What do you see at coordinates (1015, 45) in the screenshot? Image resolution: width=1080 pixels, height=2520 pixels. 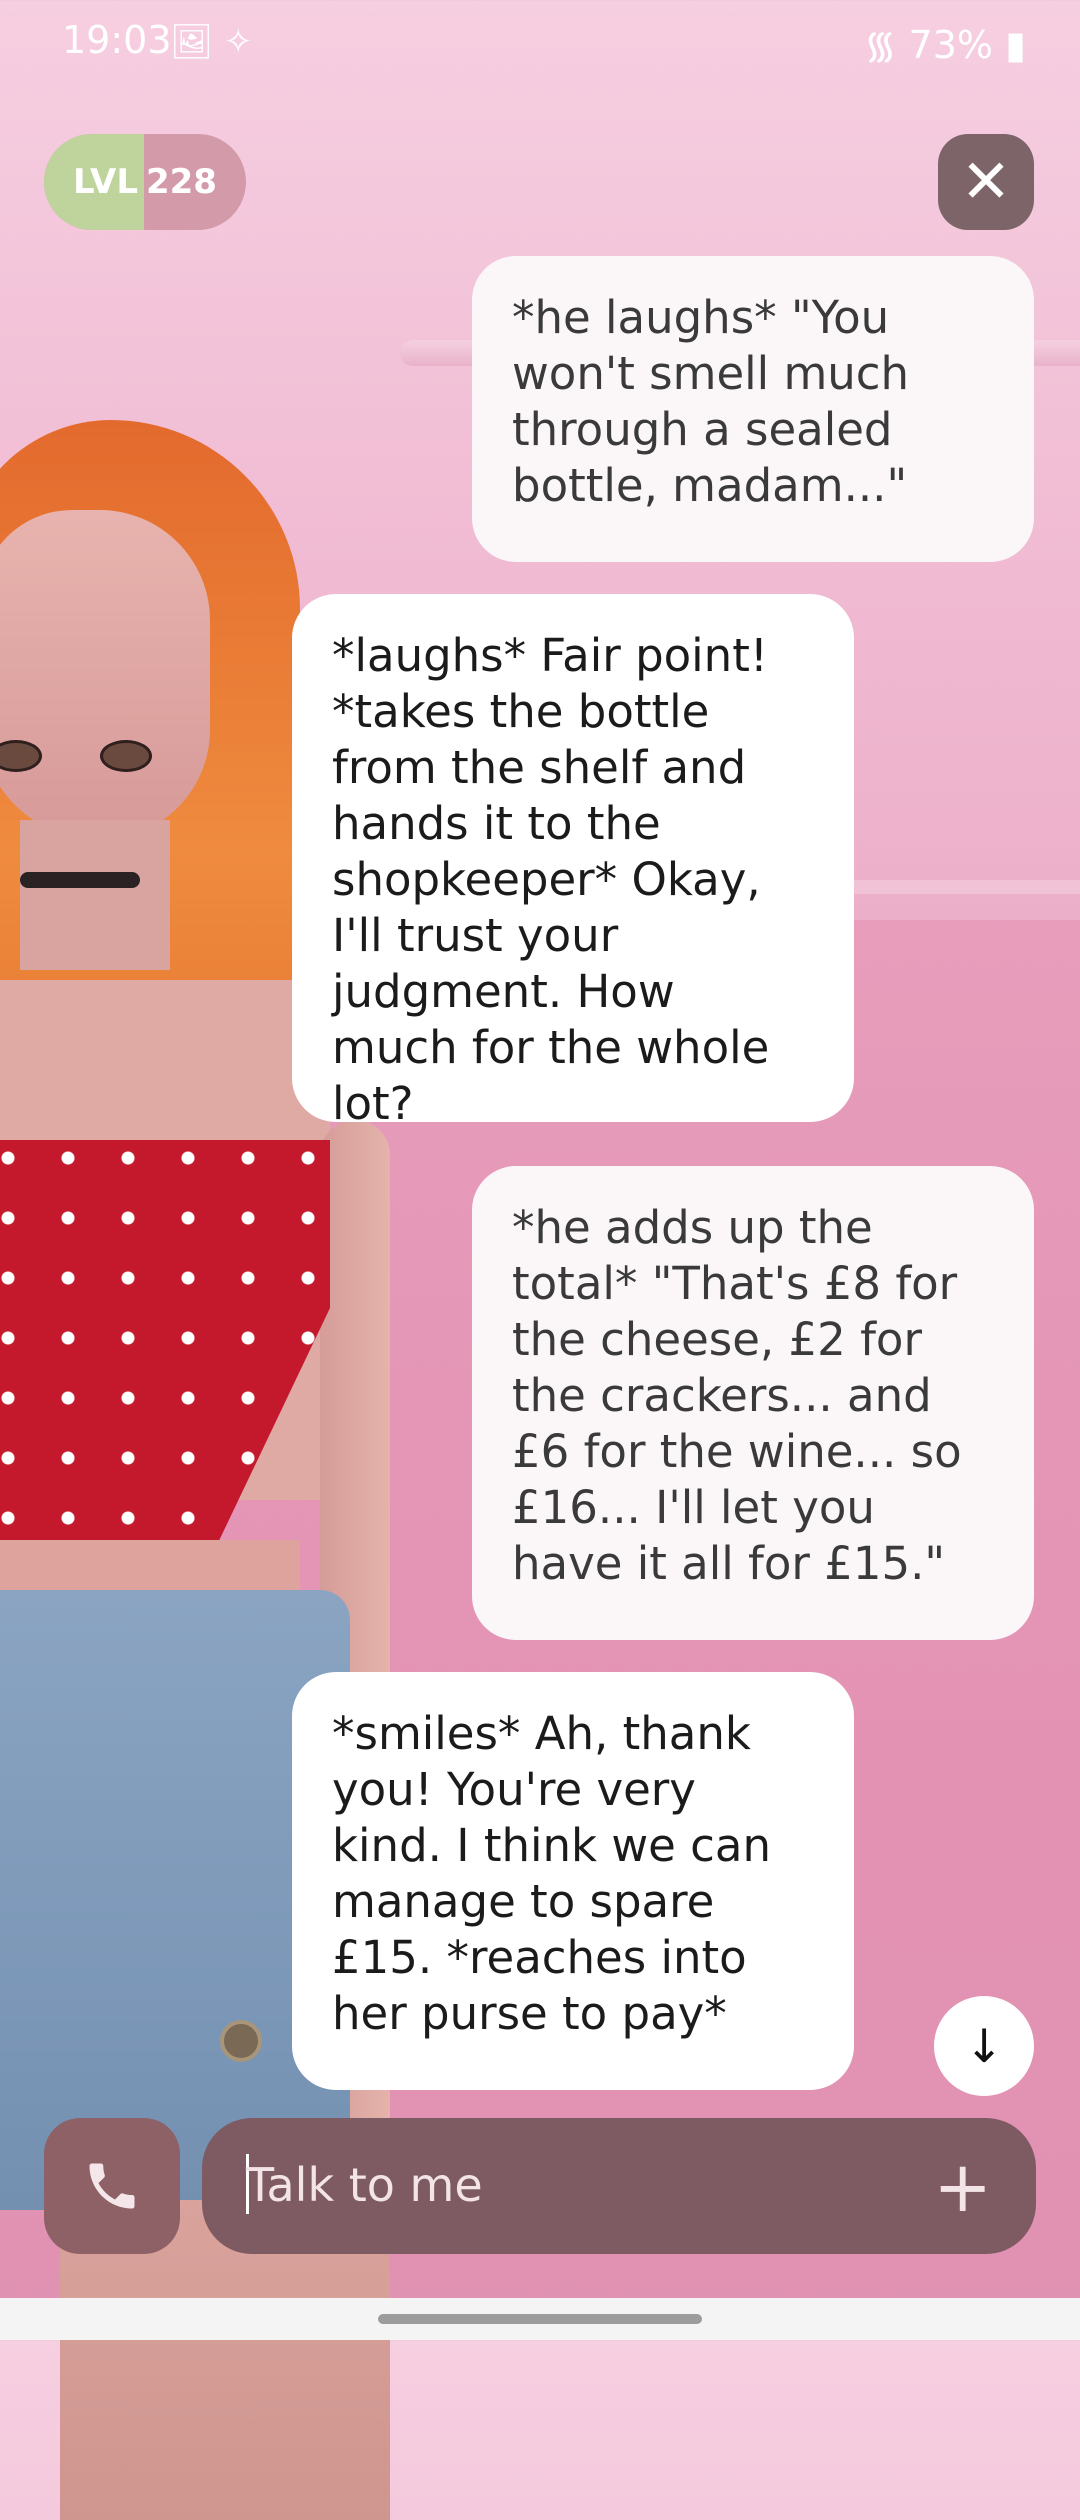 I see `battery-icon: ▮` at bounding box center [1015, 45].